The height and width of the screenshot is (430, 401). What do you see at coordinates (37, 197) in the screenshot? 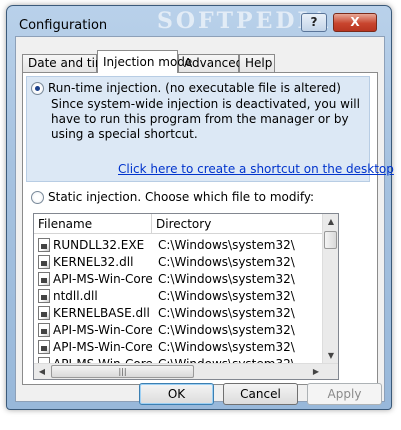
I see `static-injection-radio` at bounding box center [37, 197].